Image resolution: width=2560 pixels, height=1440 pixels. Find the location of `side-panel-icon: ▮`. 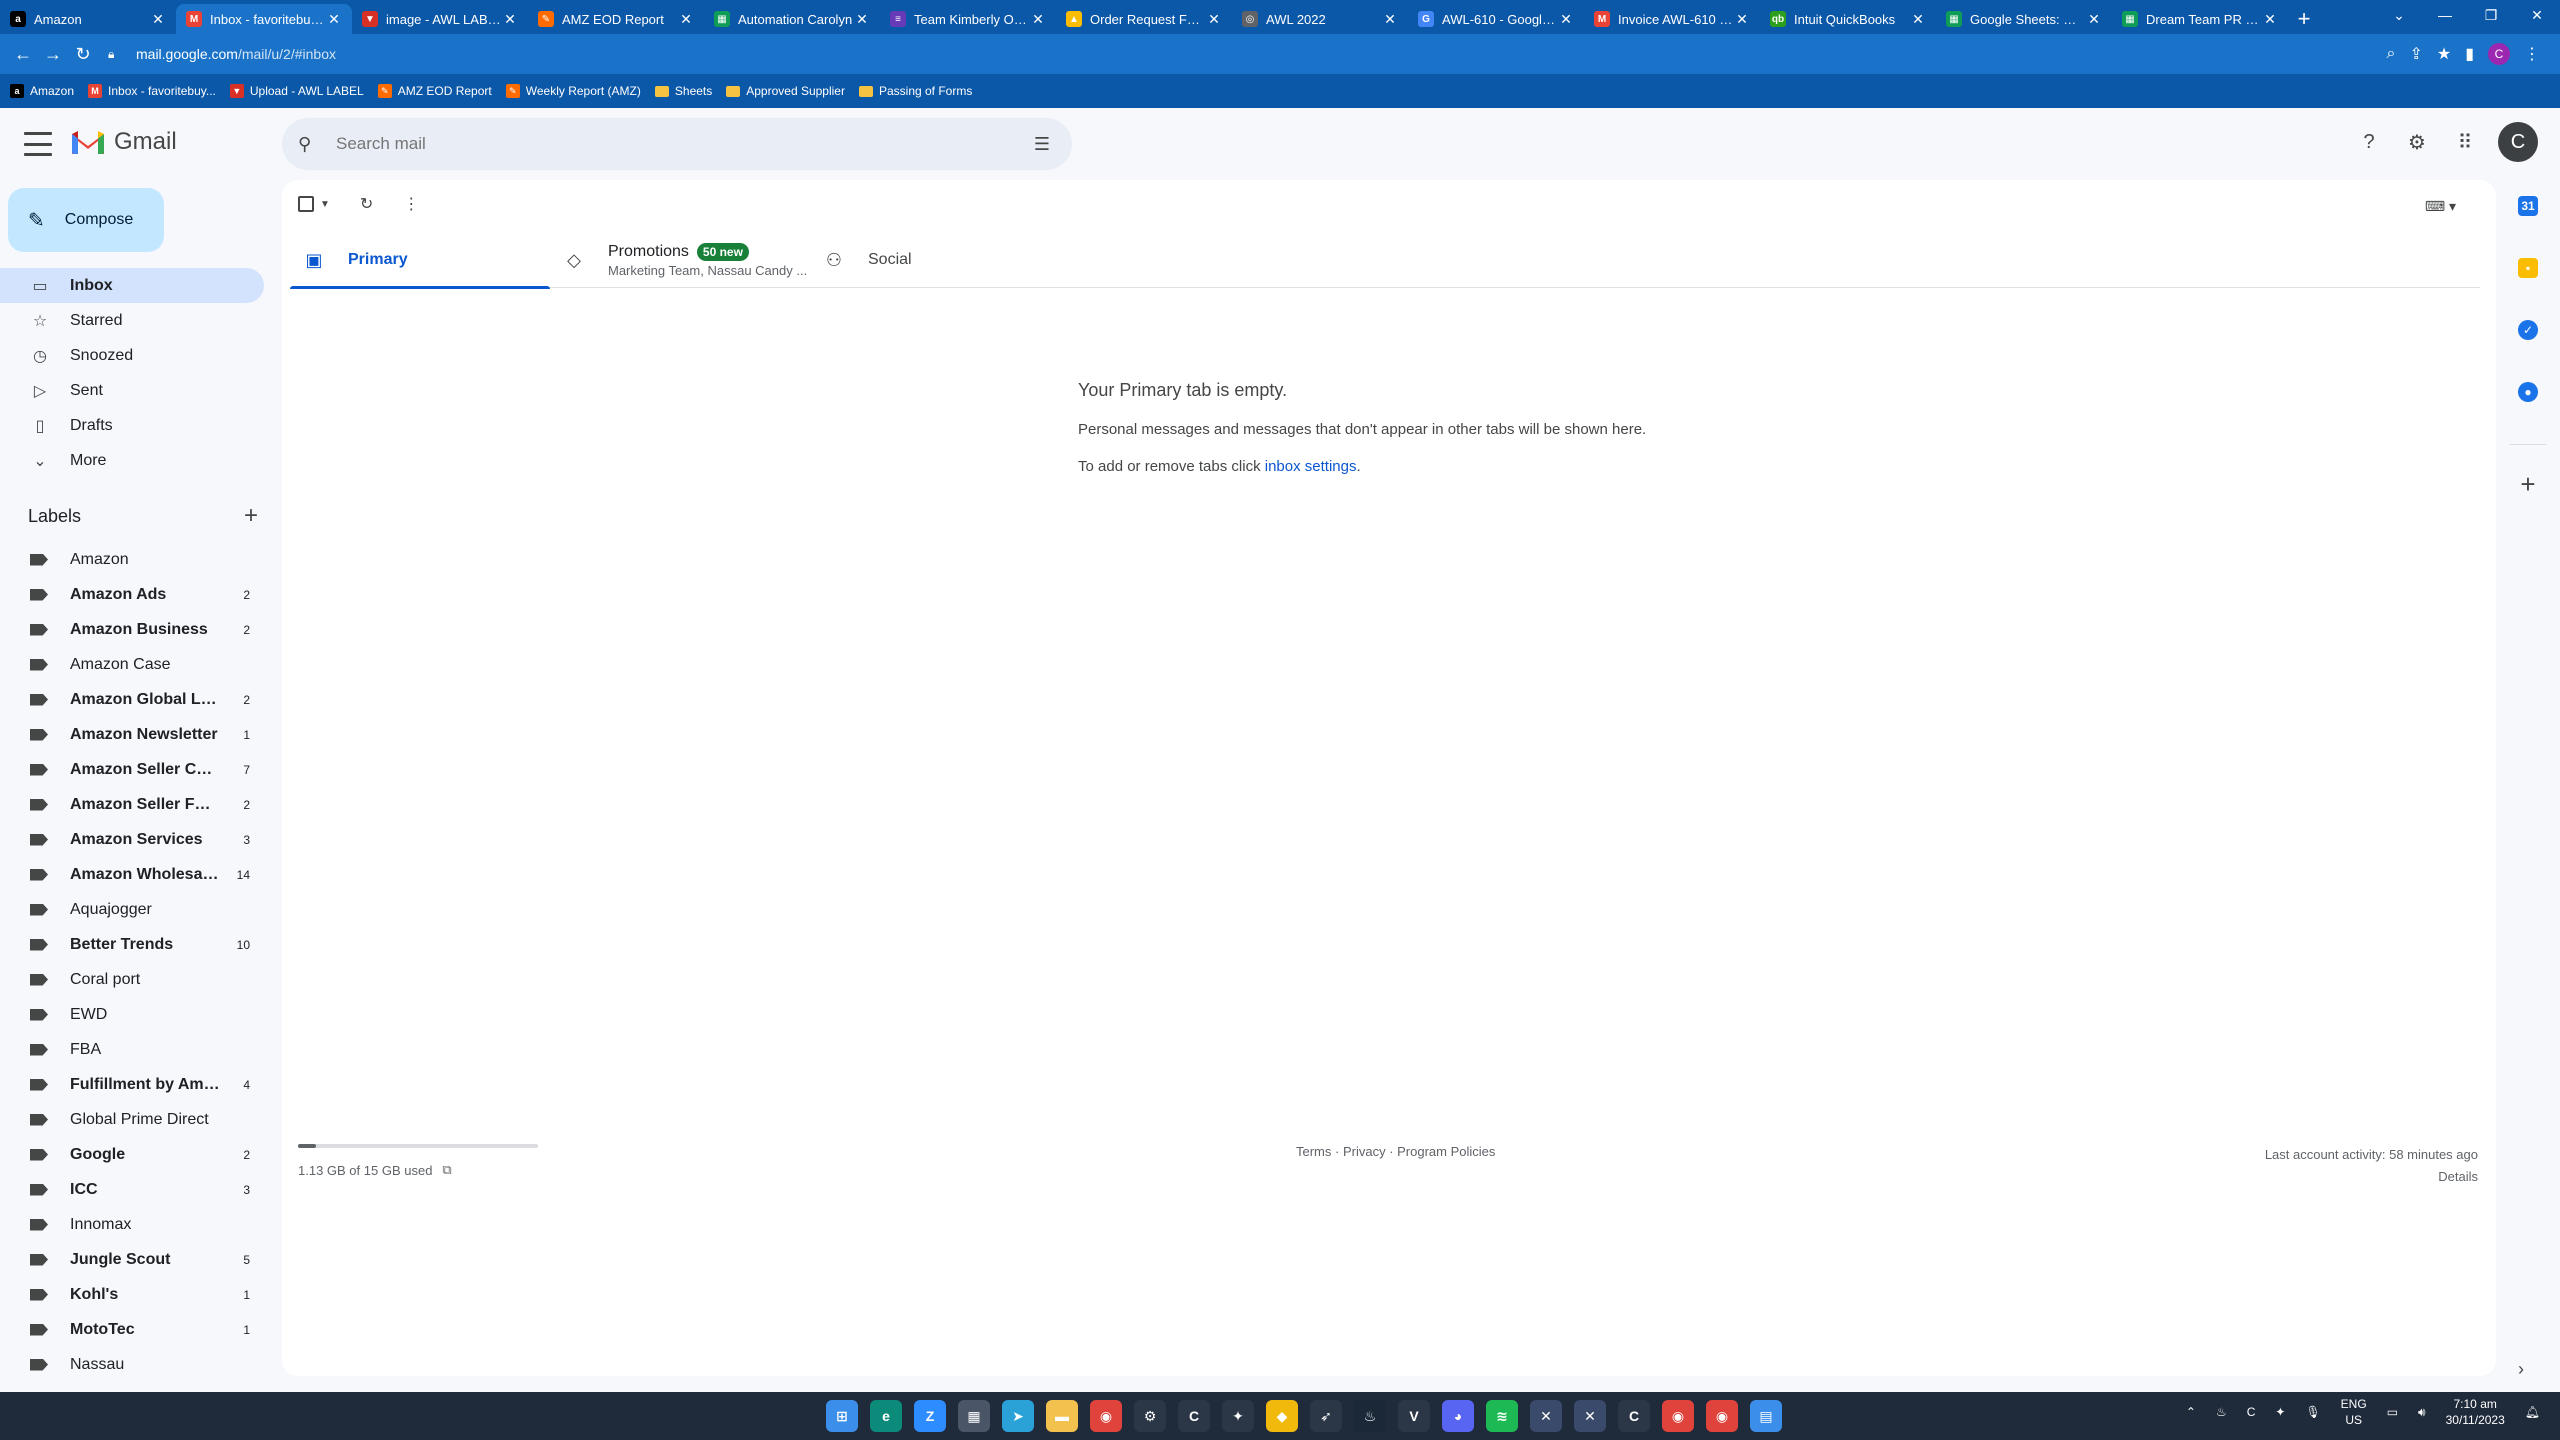

side-panel-icon: ▮ is located at coordinates (2469, 54).